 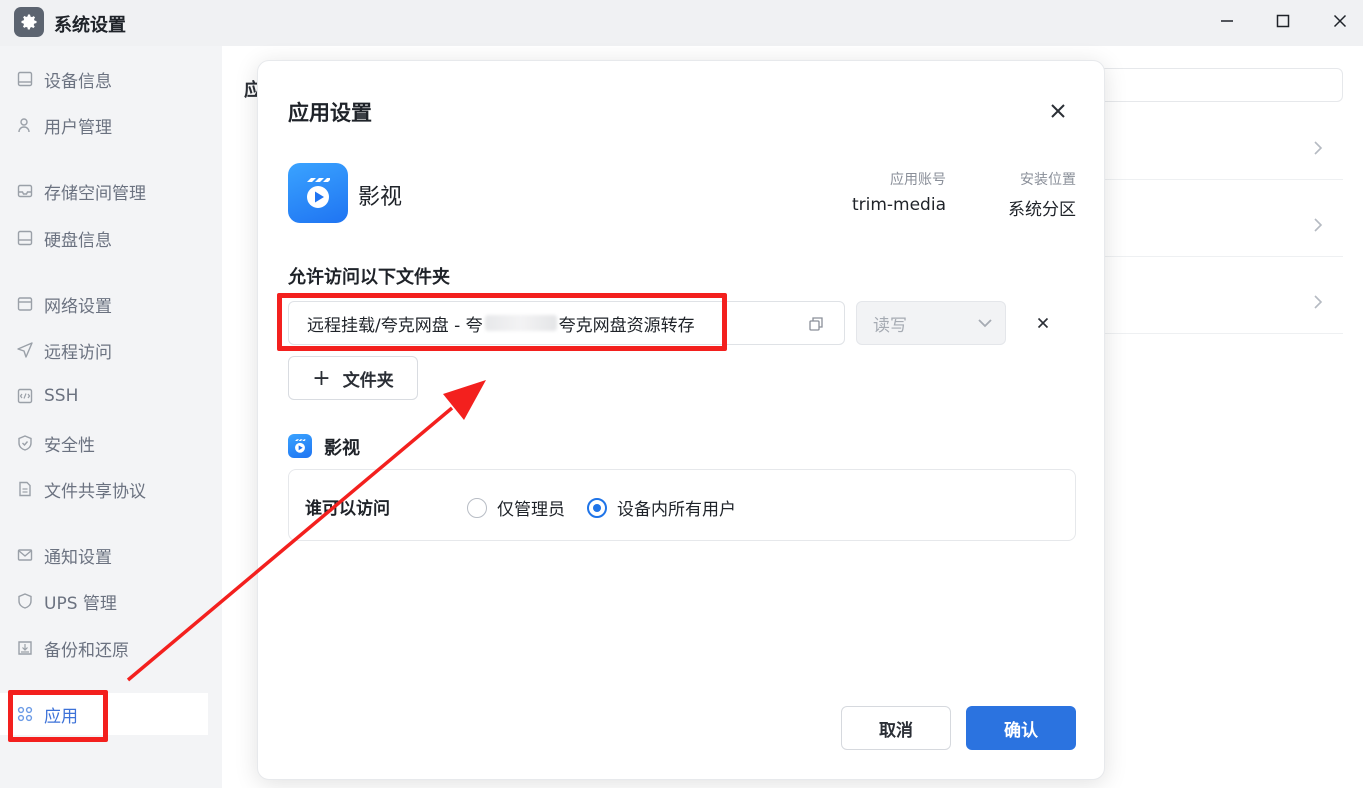 What do you see at coordinates (25, 489) in the screenshot?
I see `file-icon` at bounding box center [25, 489].